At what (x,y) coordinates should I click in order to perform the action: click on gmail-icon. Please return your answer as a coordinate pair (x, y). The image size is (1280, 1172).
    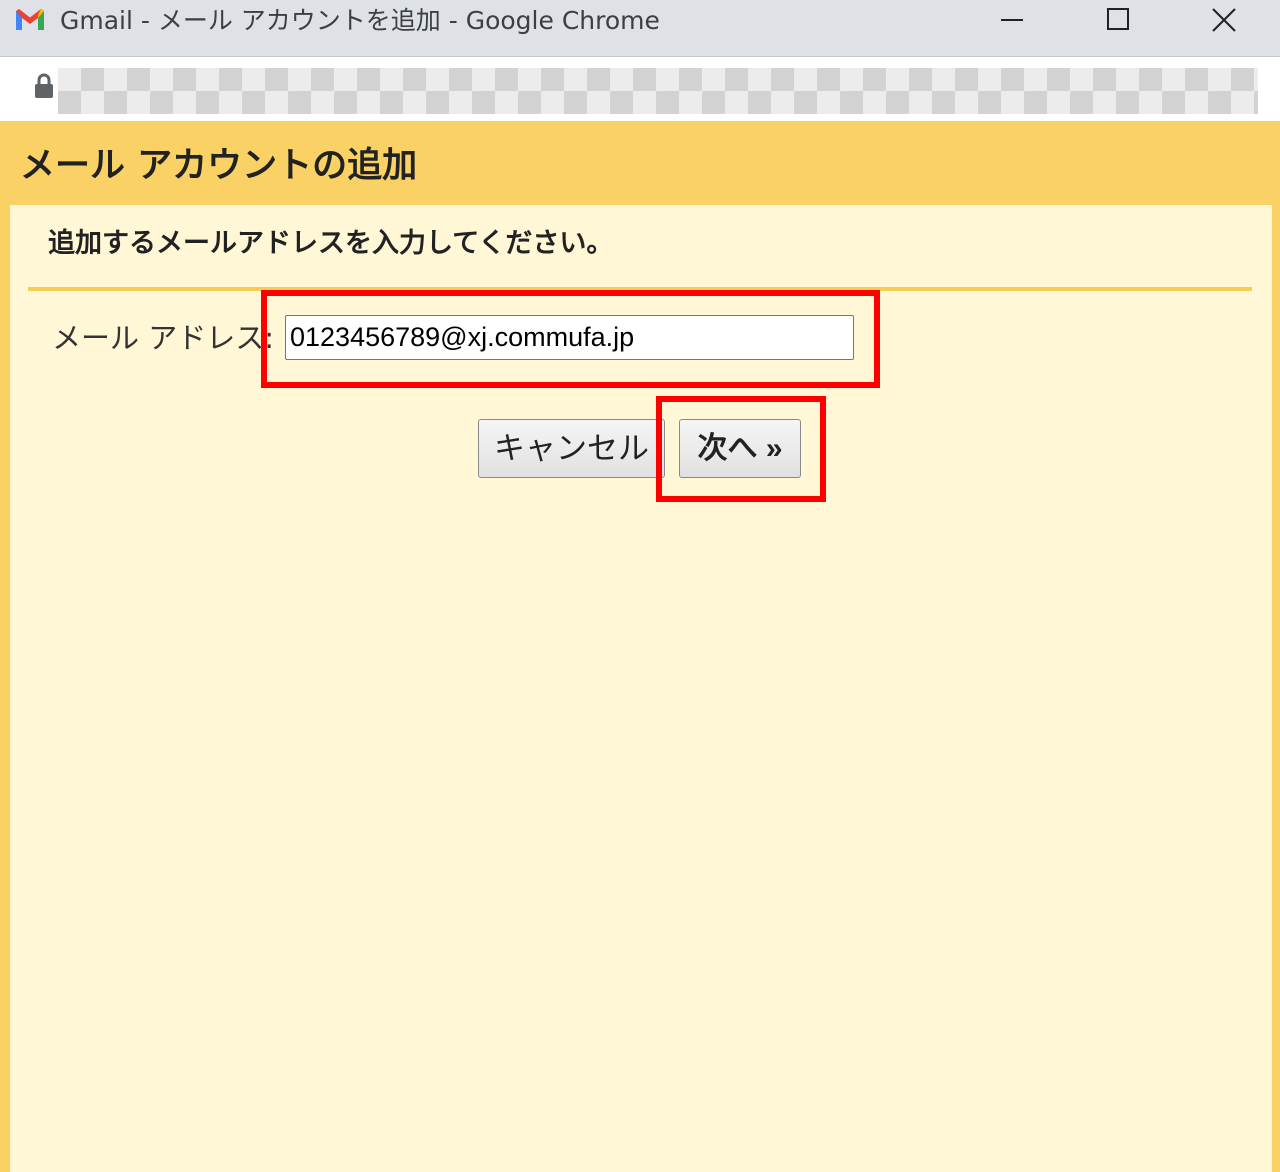
    Looking at the image, I should click on (30, 19).